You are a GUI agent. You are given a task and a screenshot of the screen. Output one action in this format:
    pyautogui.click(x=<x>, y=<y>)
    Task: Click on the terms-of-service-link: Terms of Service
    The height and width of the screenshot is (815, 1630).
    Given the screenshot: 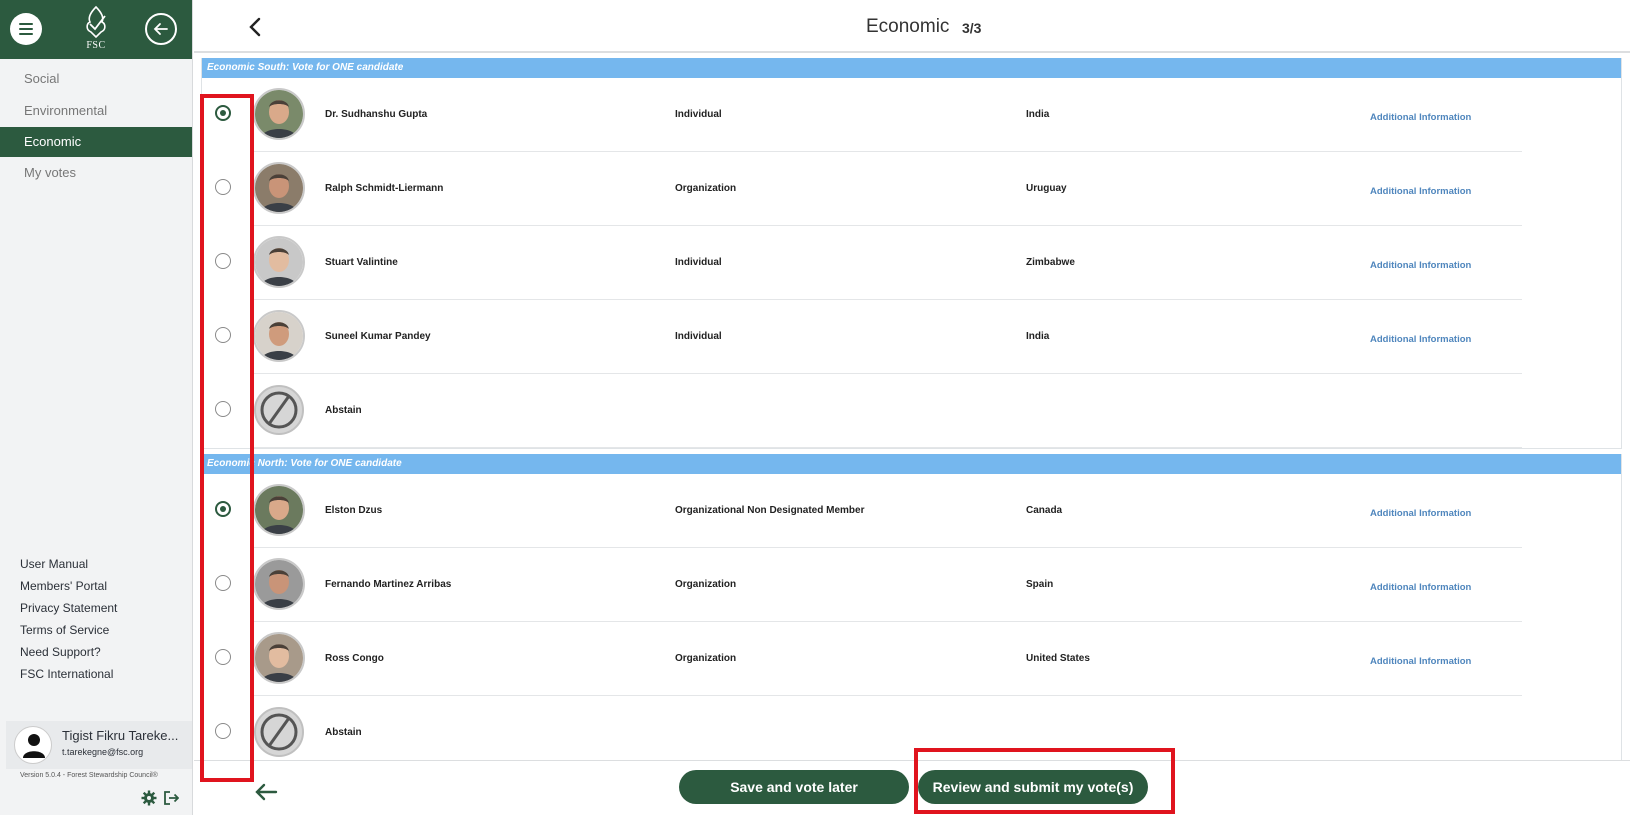 What is the action you would take?
    pyautogui.click(x=64, y=630)
    